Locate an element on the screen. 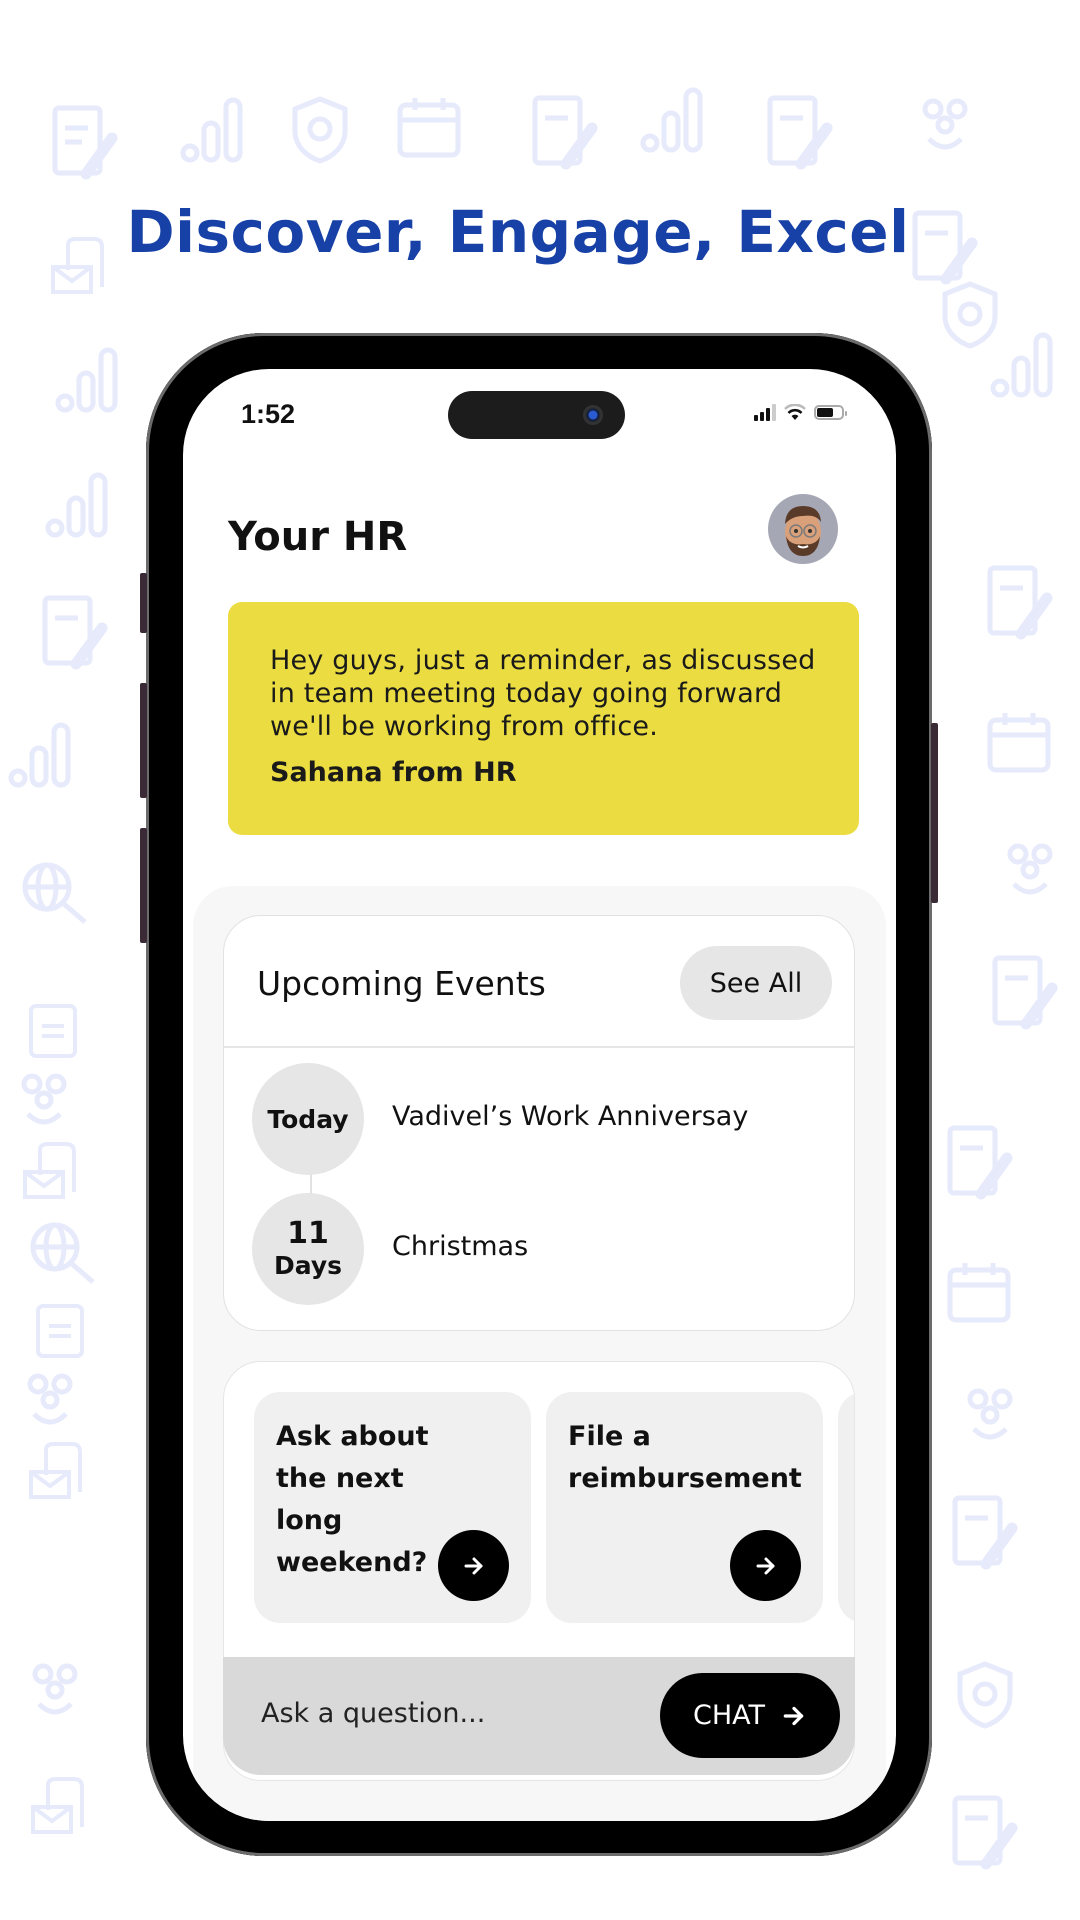 Image resolution: width=1080 pixels, height=1920 pixels. volume-down-button is located at coordinates (143, 885).